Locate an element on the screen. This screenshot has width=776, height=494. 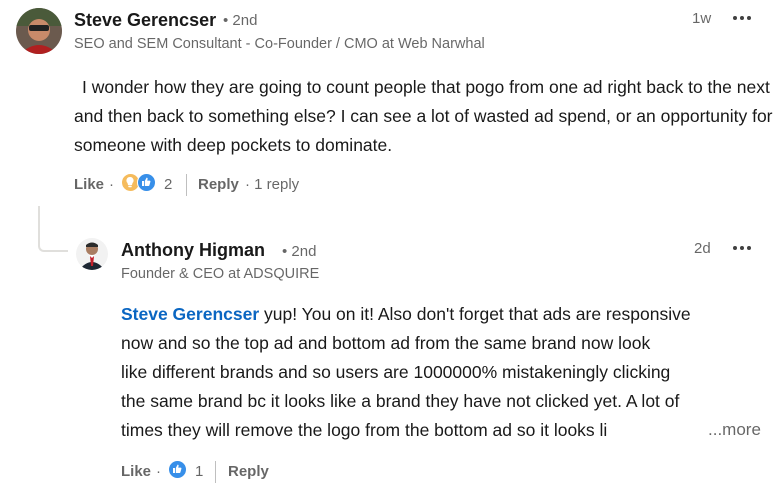
reply-author-headline: Founder & CEO at ADSQUIRE is located at coordinates (220, 274).